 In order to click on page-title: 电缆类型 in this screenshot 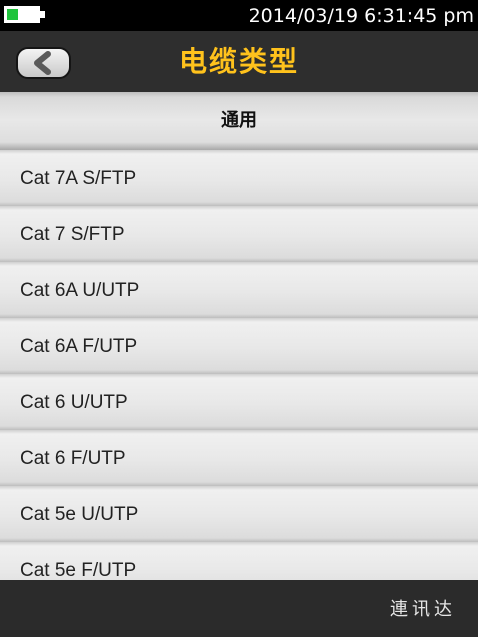, I will do `click(238, 61)`.